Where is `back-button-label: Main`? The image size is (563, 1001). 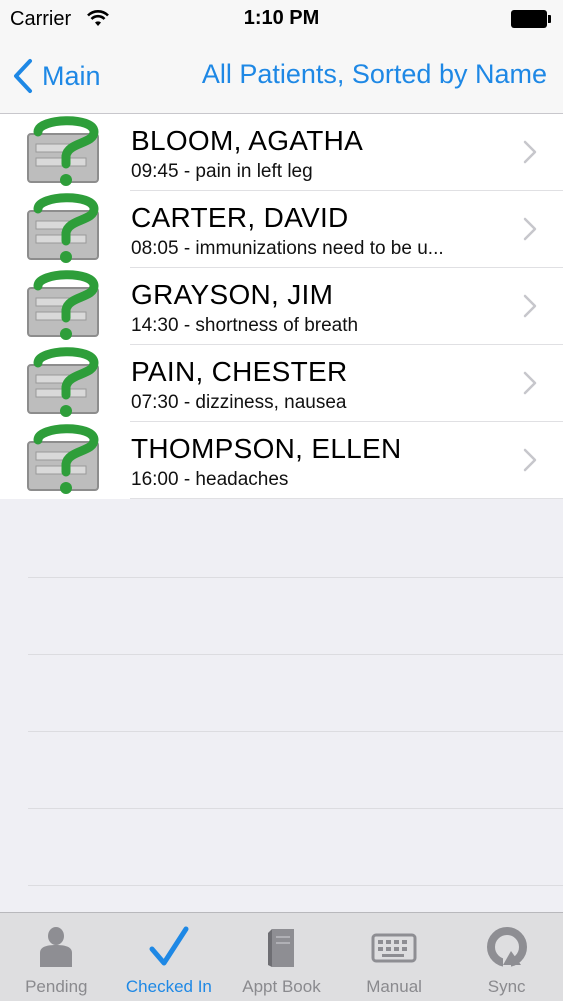
back-button-label: Main is located at coordinates (71, 75).